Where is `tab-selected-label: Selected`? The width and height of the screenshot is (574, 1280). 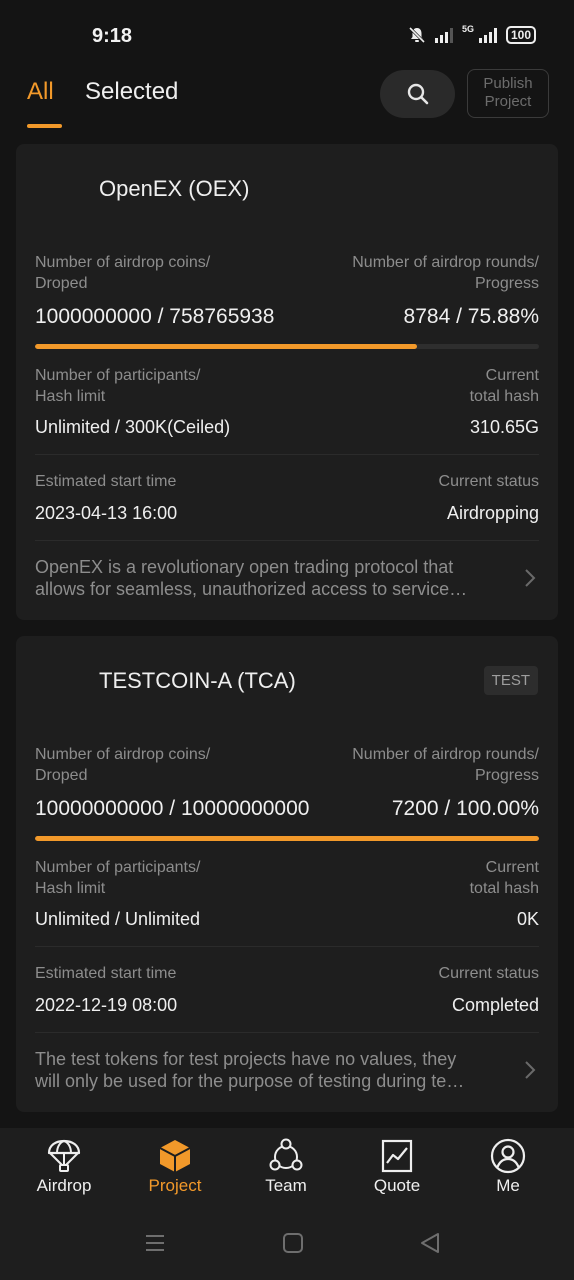
tab-selected-label: Selected is located at coordinates (132, 91).